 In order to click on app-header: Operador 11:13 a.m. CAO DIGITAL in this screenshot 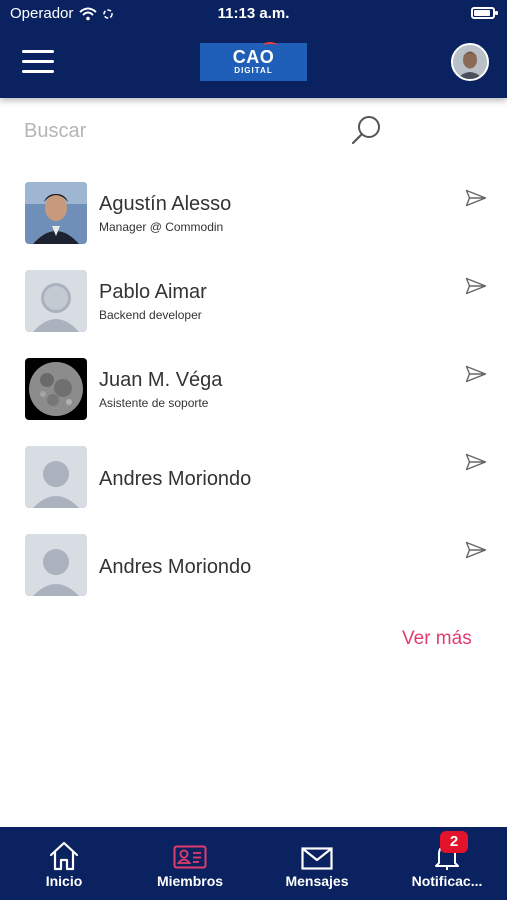, I will do `click(253, 49)`.